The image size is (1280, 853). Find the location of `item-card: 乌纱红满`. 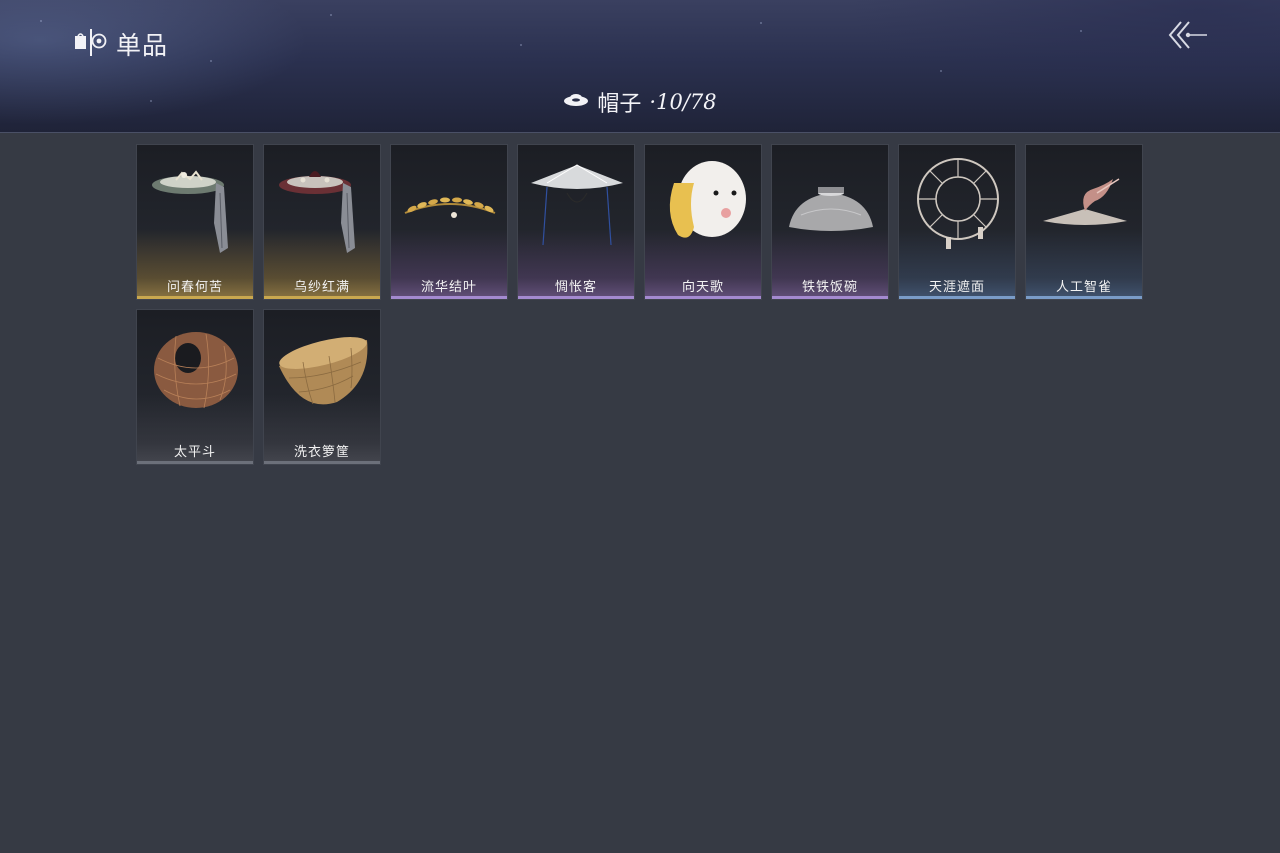

item-card: 乌纱红满 is located at coordinates (322, 222).